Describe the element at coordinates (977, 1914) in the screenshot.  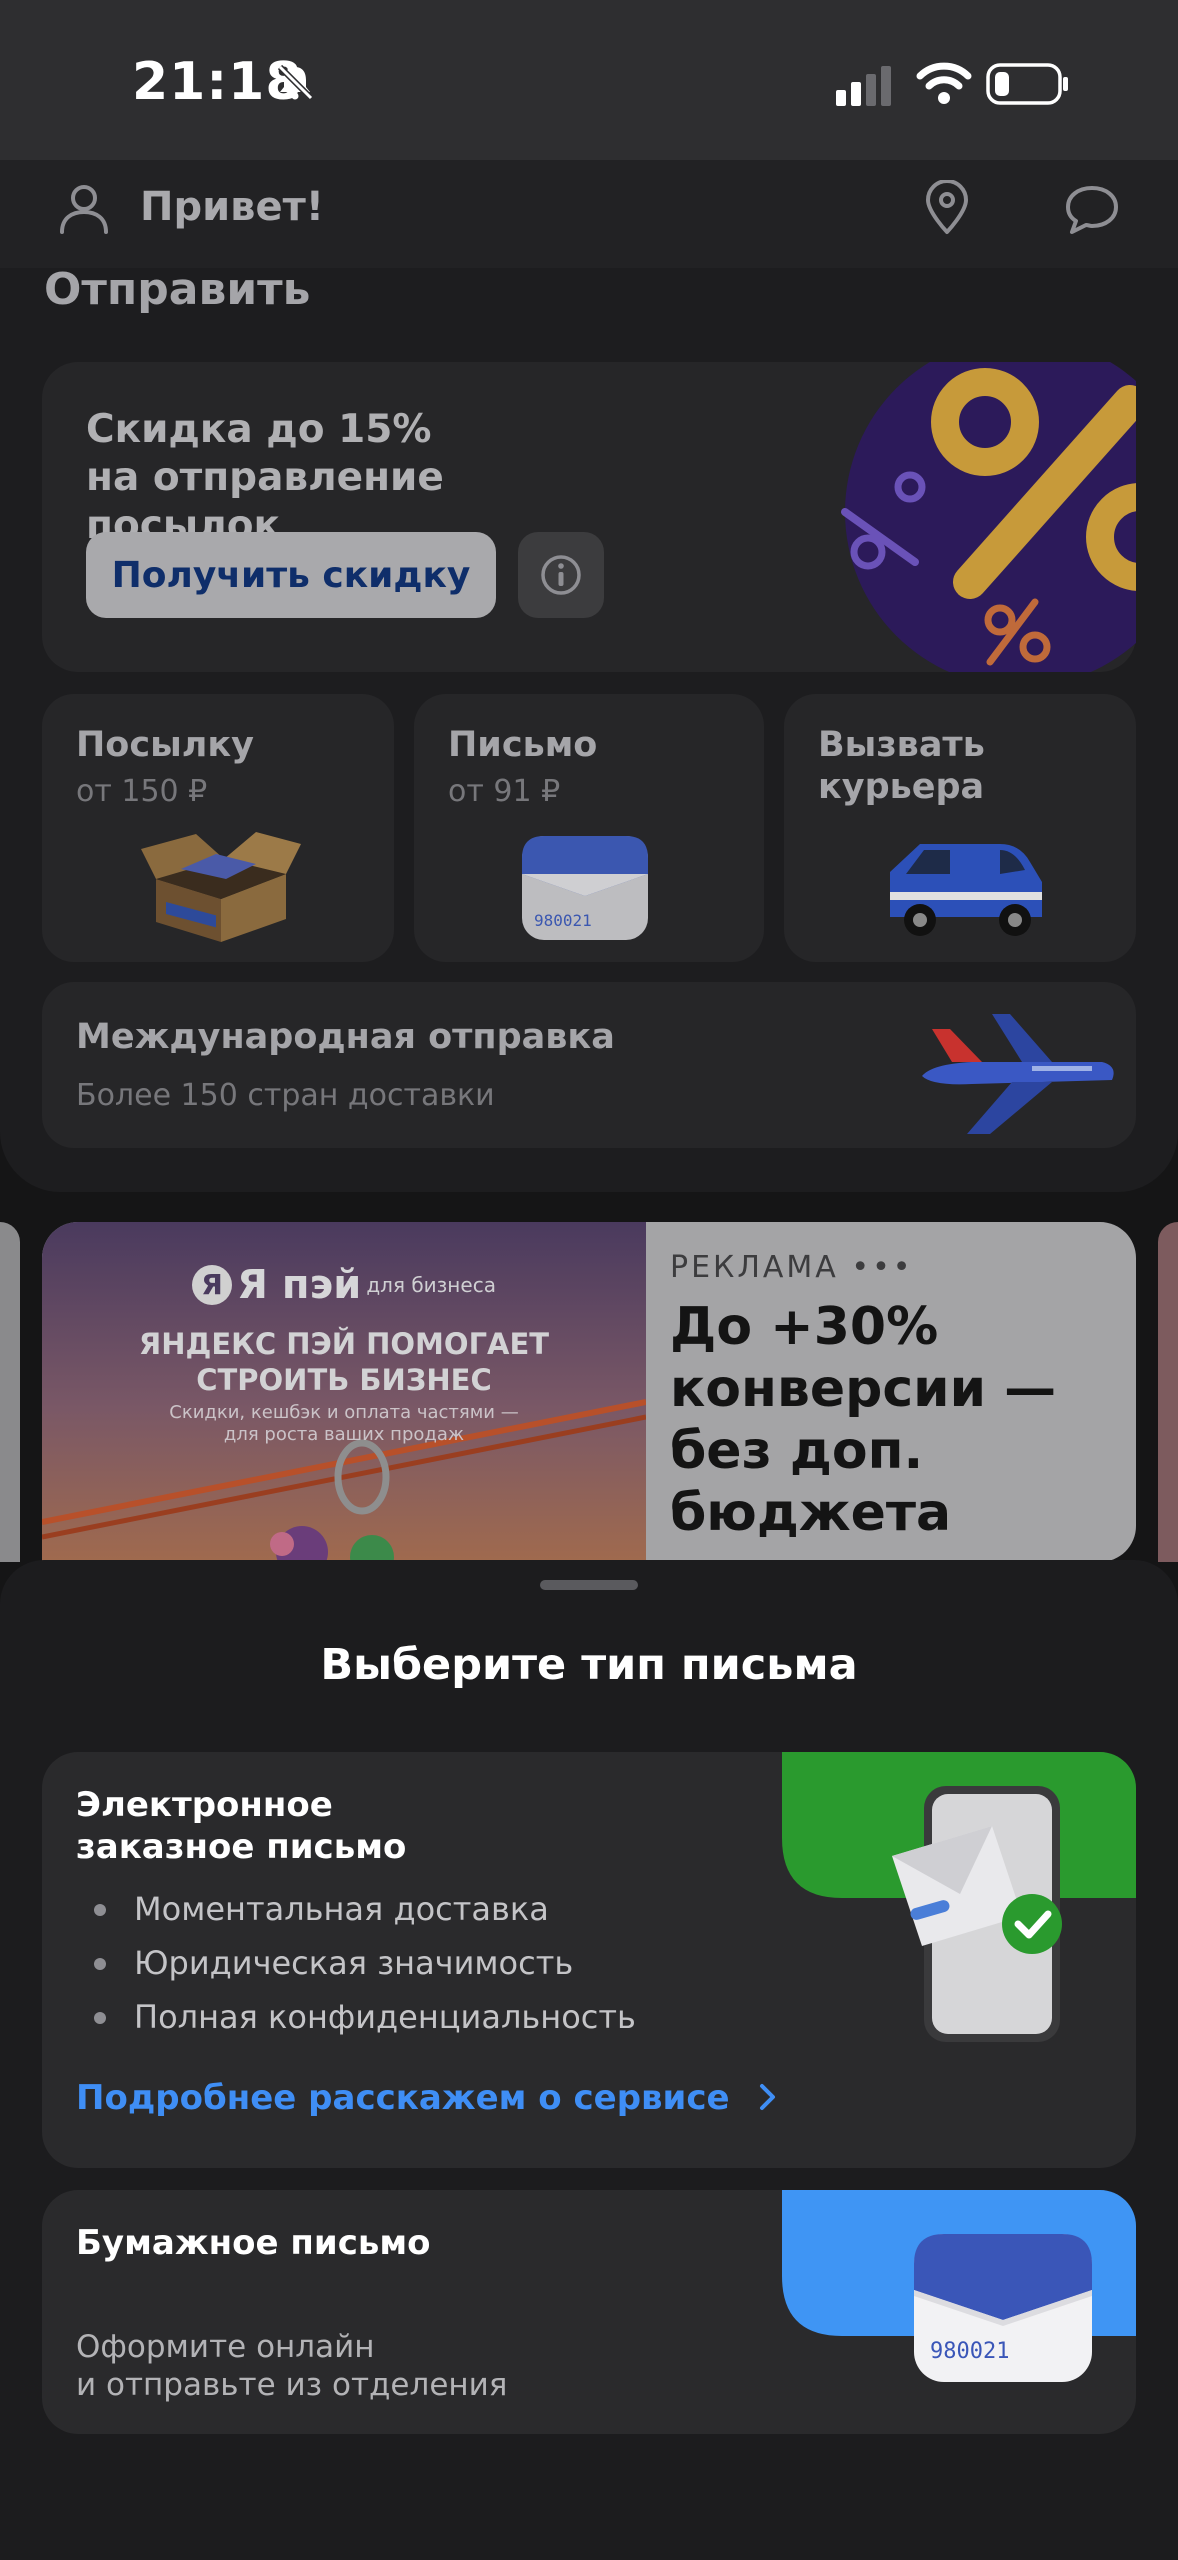
I see `electronic-letter-phone-icon` at that location.